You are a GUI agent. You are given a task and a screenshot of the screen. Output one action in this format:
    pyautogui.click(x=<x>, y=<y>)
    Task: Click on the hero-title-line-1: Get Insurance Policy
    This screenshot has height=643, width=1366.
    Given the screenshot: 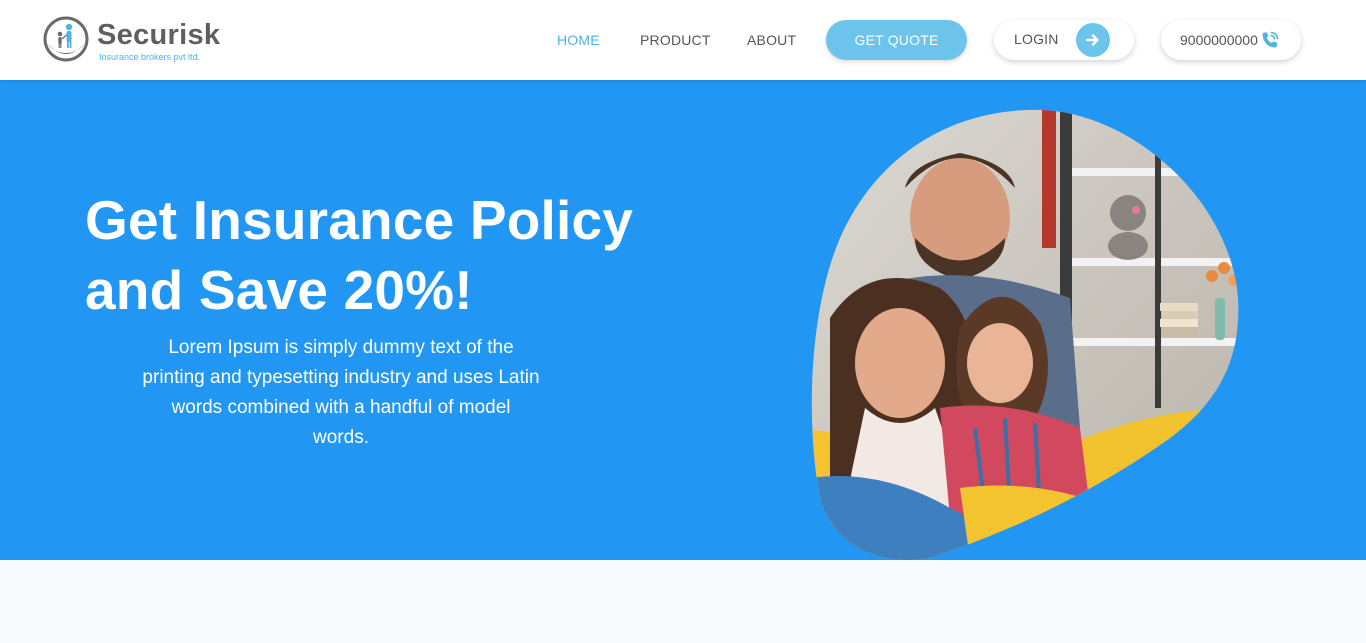 What is the action you would take?
    pyautogui.click(x=359, y=220)
    